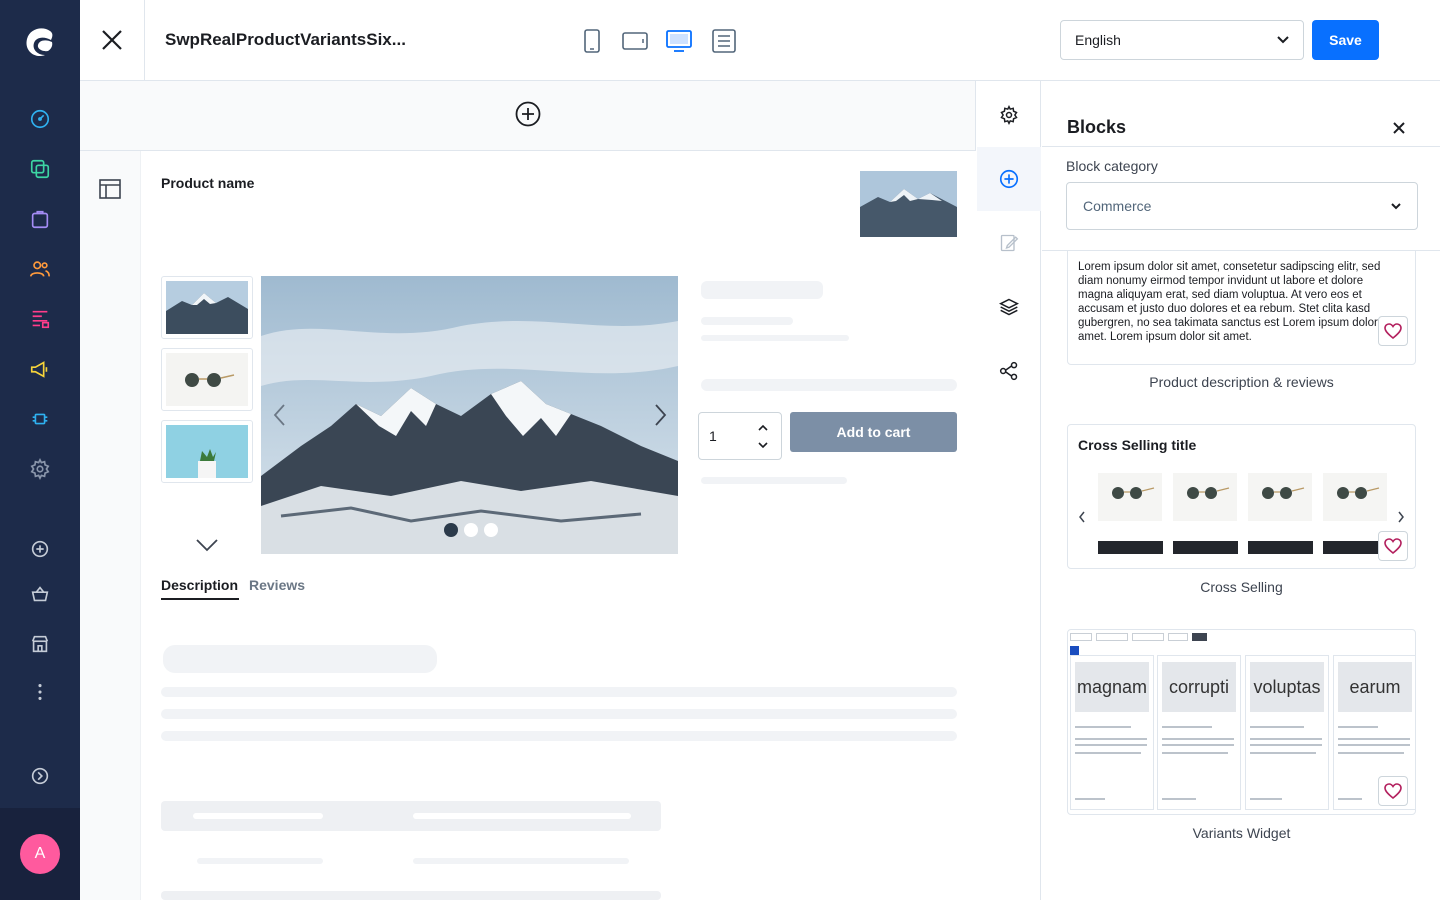  I want to click on add-block-icon, so click(1009, 179).